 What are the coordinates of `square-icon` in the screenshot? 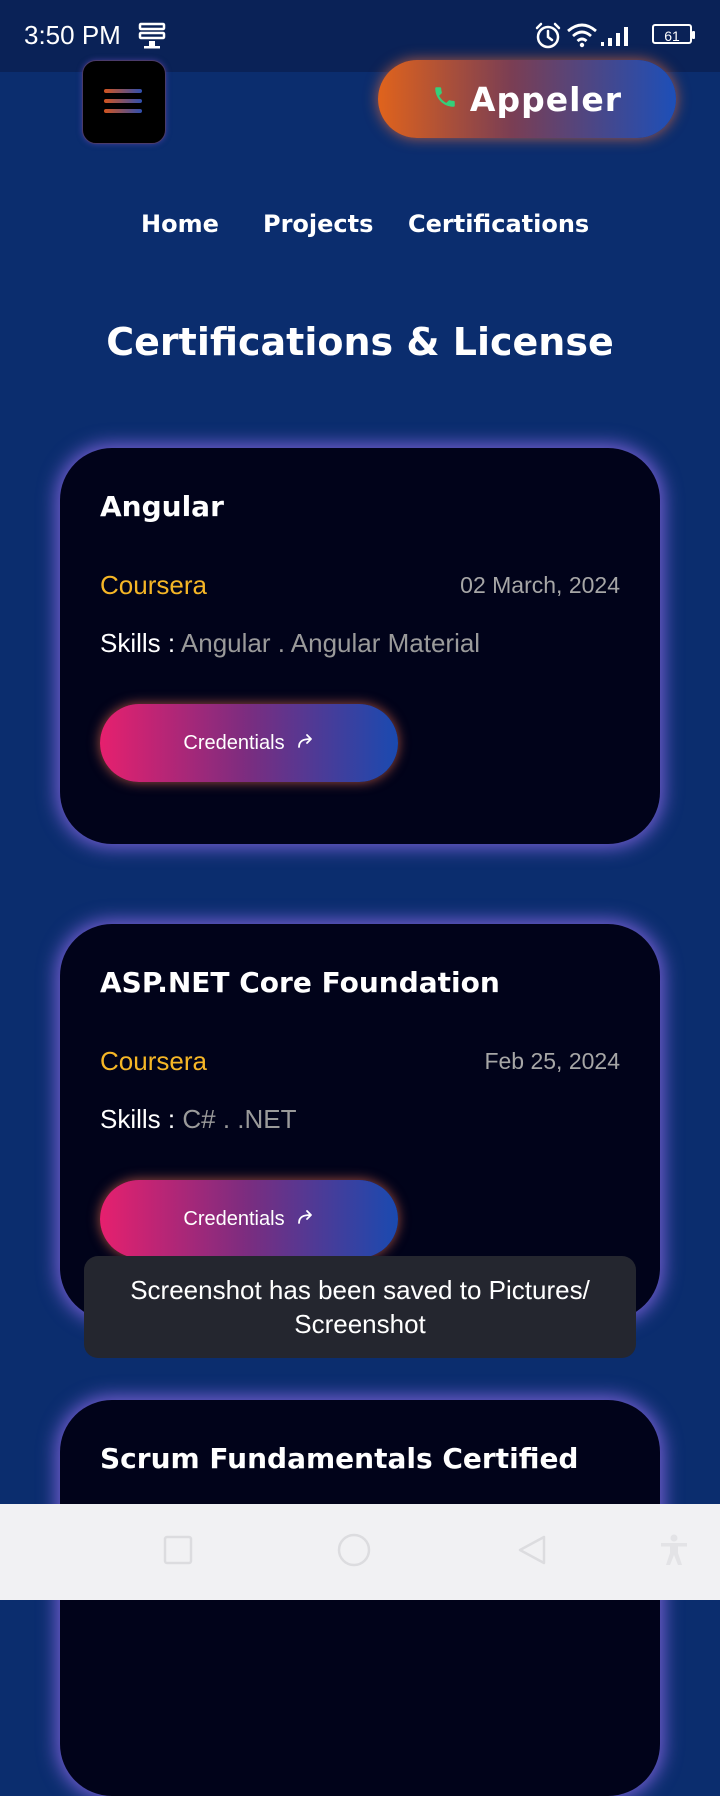 It's located at (178, 1552).